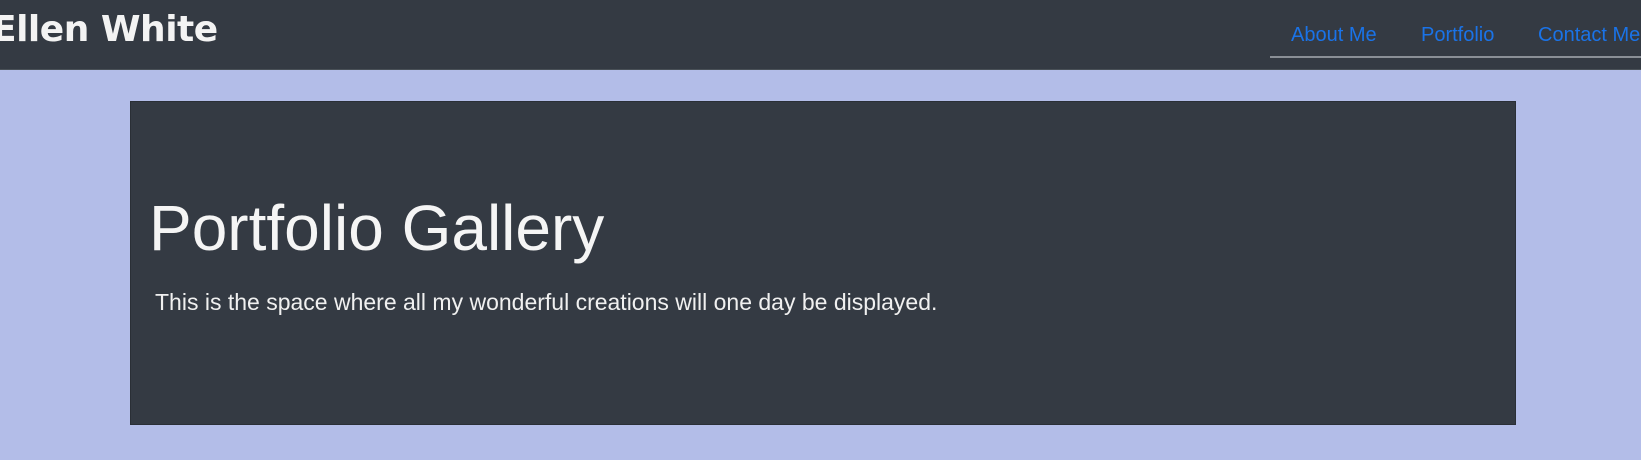 The image size is (1641, 460). Describe the element at coordinates (377, 228) in the screenshot. I see `page-title: Portfolio Gallery` at that location.